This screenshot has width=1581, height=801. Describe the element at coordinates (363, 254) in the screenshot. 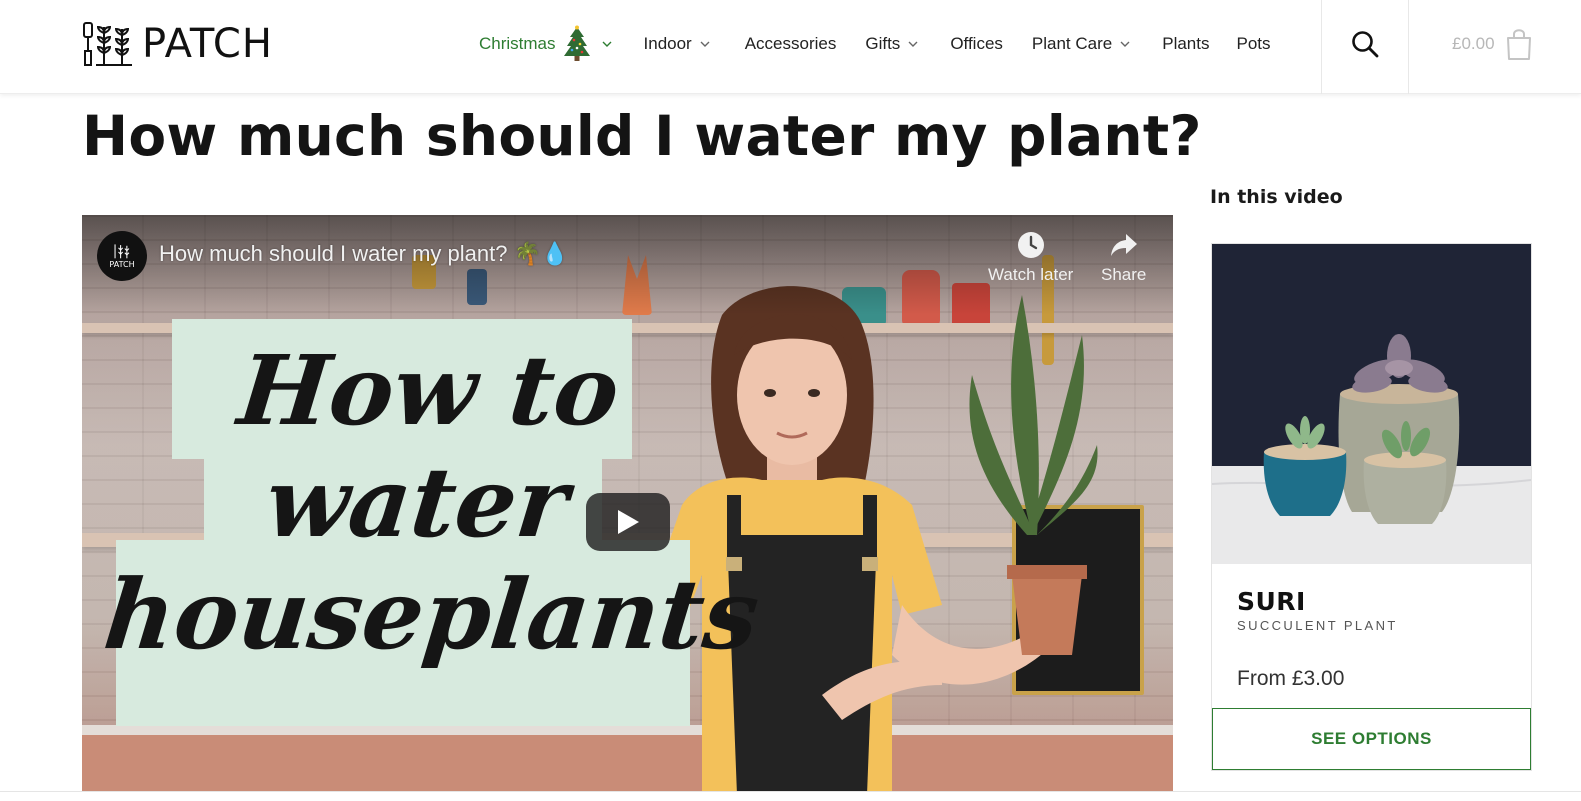

I see `video-title: How much should I water my plant? 🌴💧` at that location.